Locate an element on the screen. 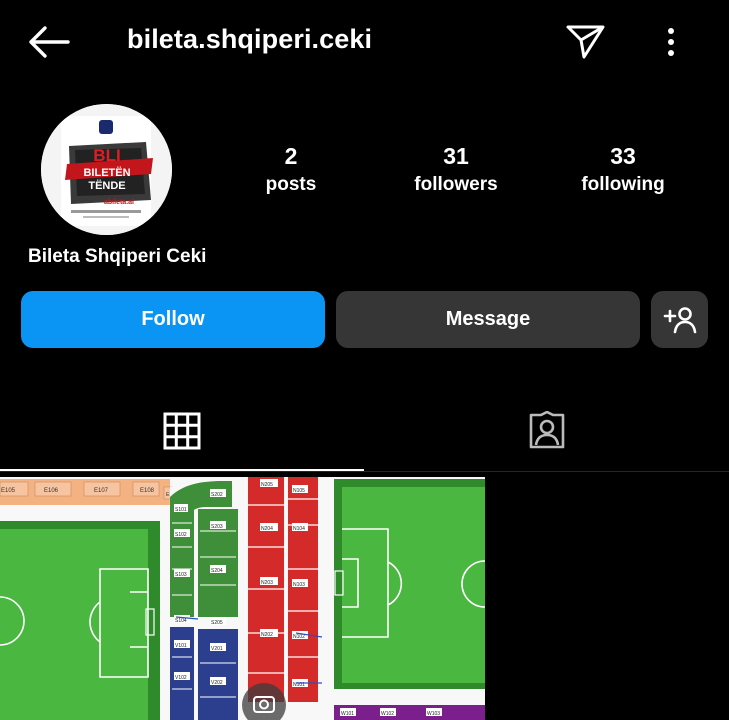 Image resolution: width=729 pixels, height=720 pixels. more-vertical-icon is located at coordinates (671, 42).